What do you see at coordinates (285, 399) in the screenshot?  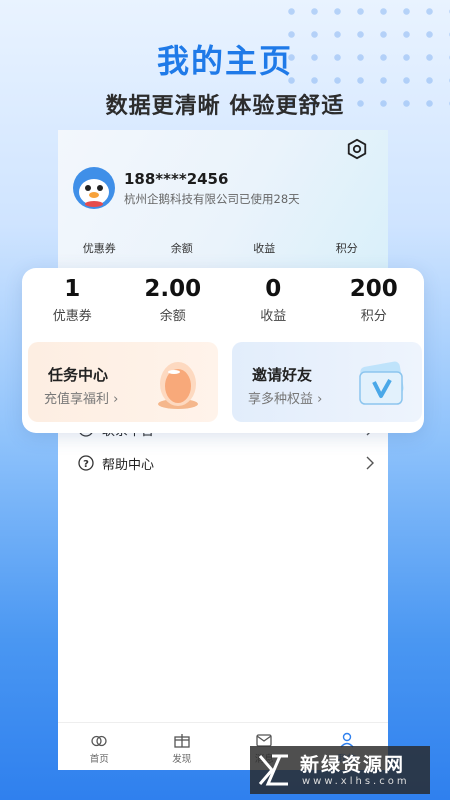 I see `tile-subtitle: 享多种权益 ›` at bounding box center [285, 399].